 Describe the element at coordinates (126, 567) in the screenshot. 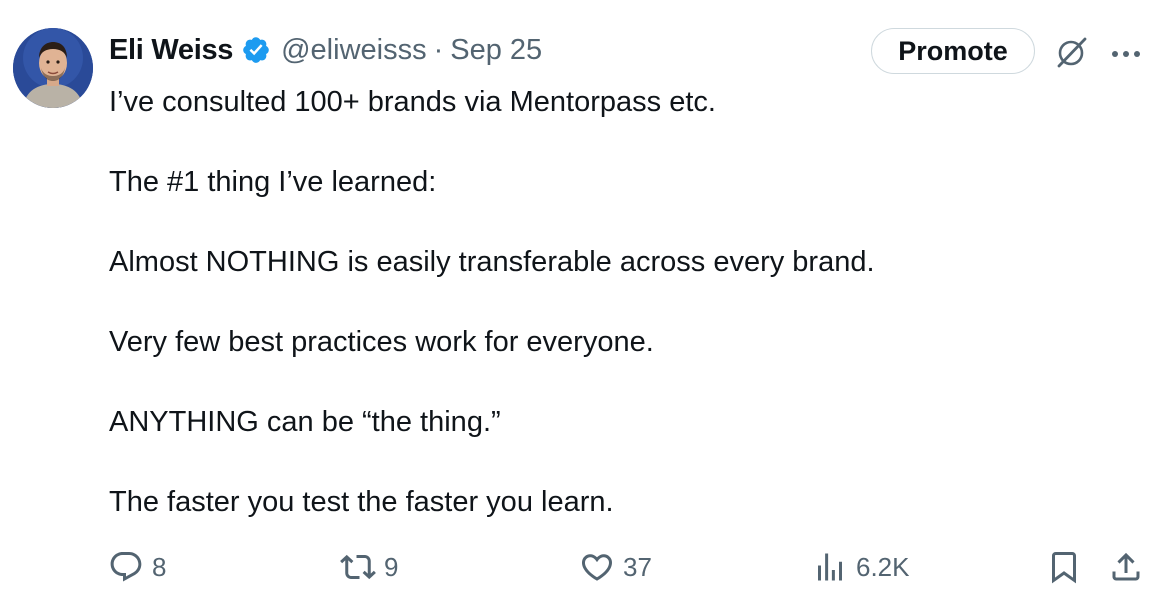

I see `reply-icon` at that location.